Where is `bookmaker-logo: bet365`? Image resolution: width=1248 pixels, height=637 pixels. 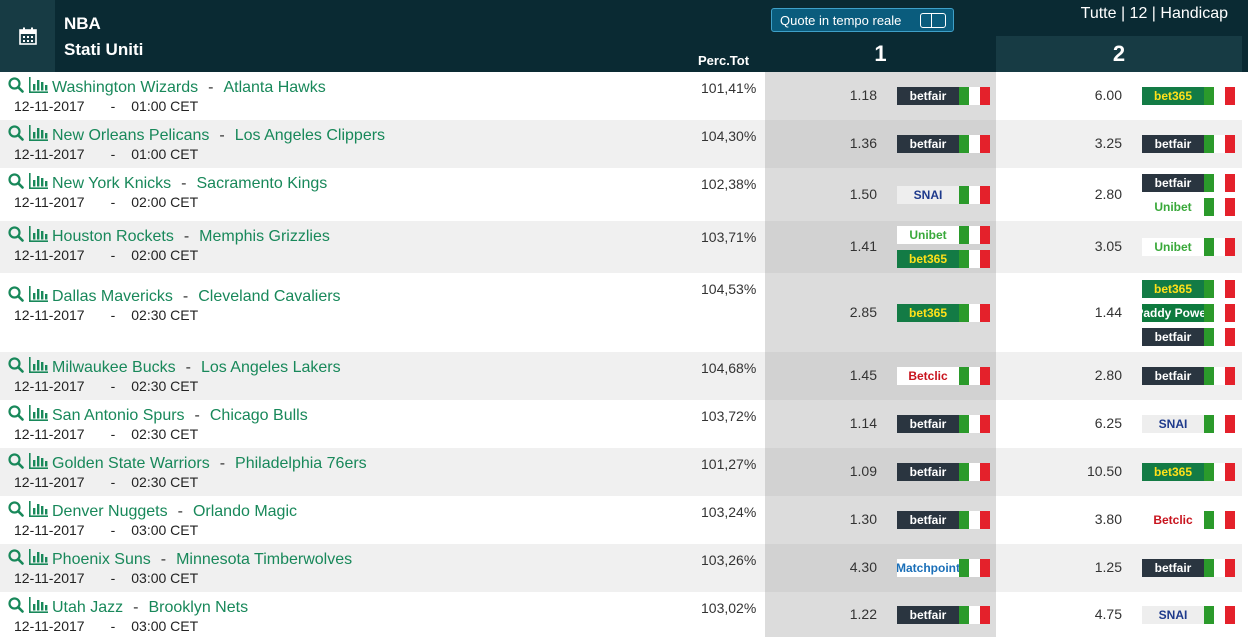 bookmaker-logo: bet365 is located at coordinates (928, 259).